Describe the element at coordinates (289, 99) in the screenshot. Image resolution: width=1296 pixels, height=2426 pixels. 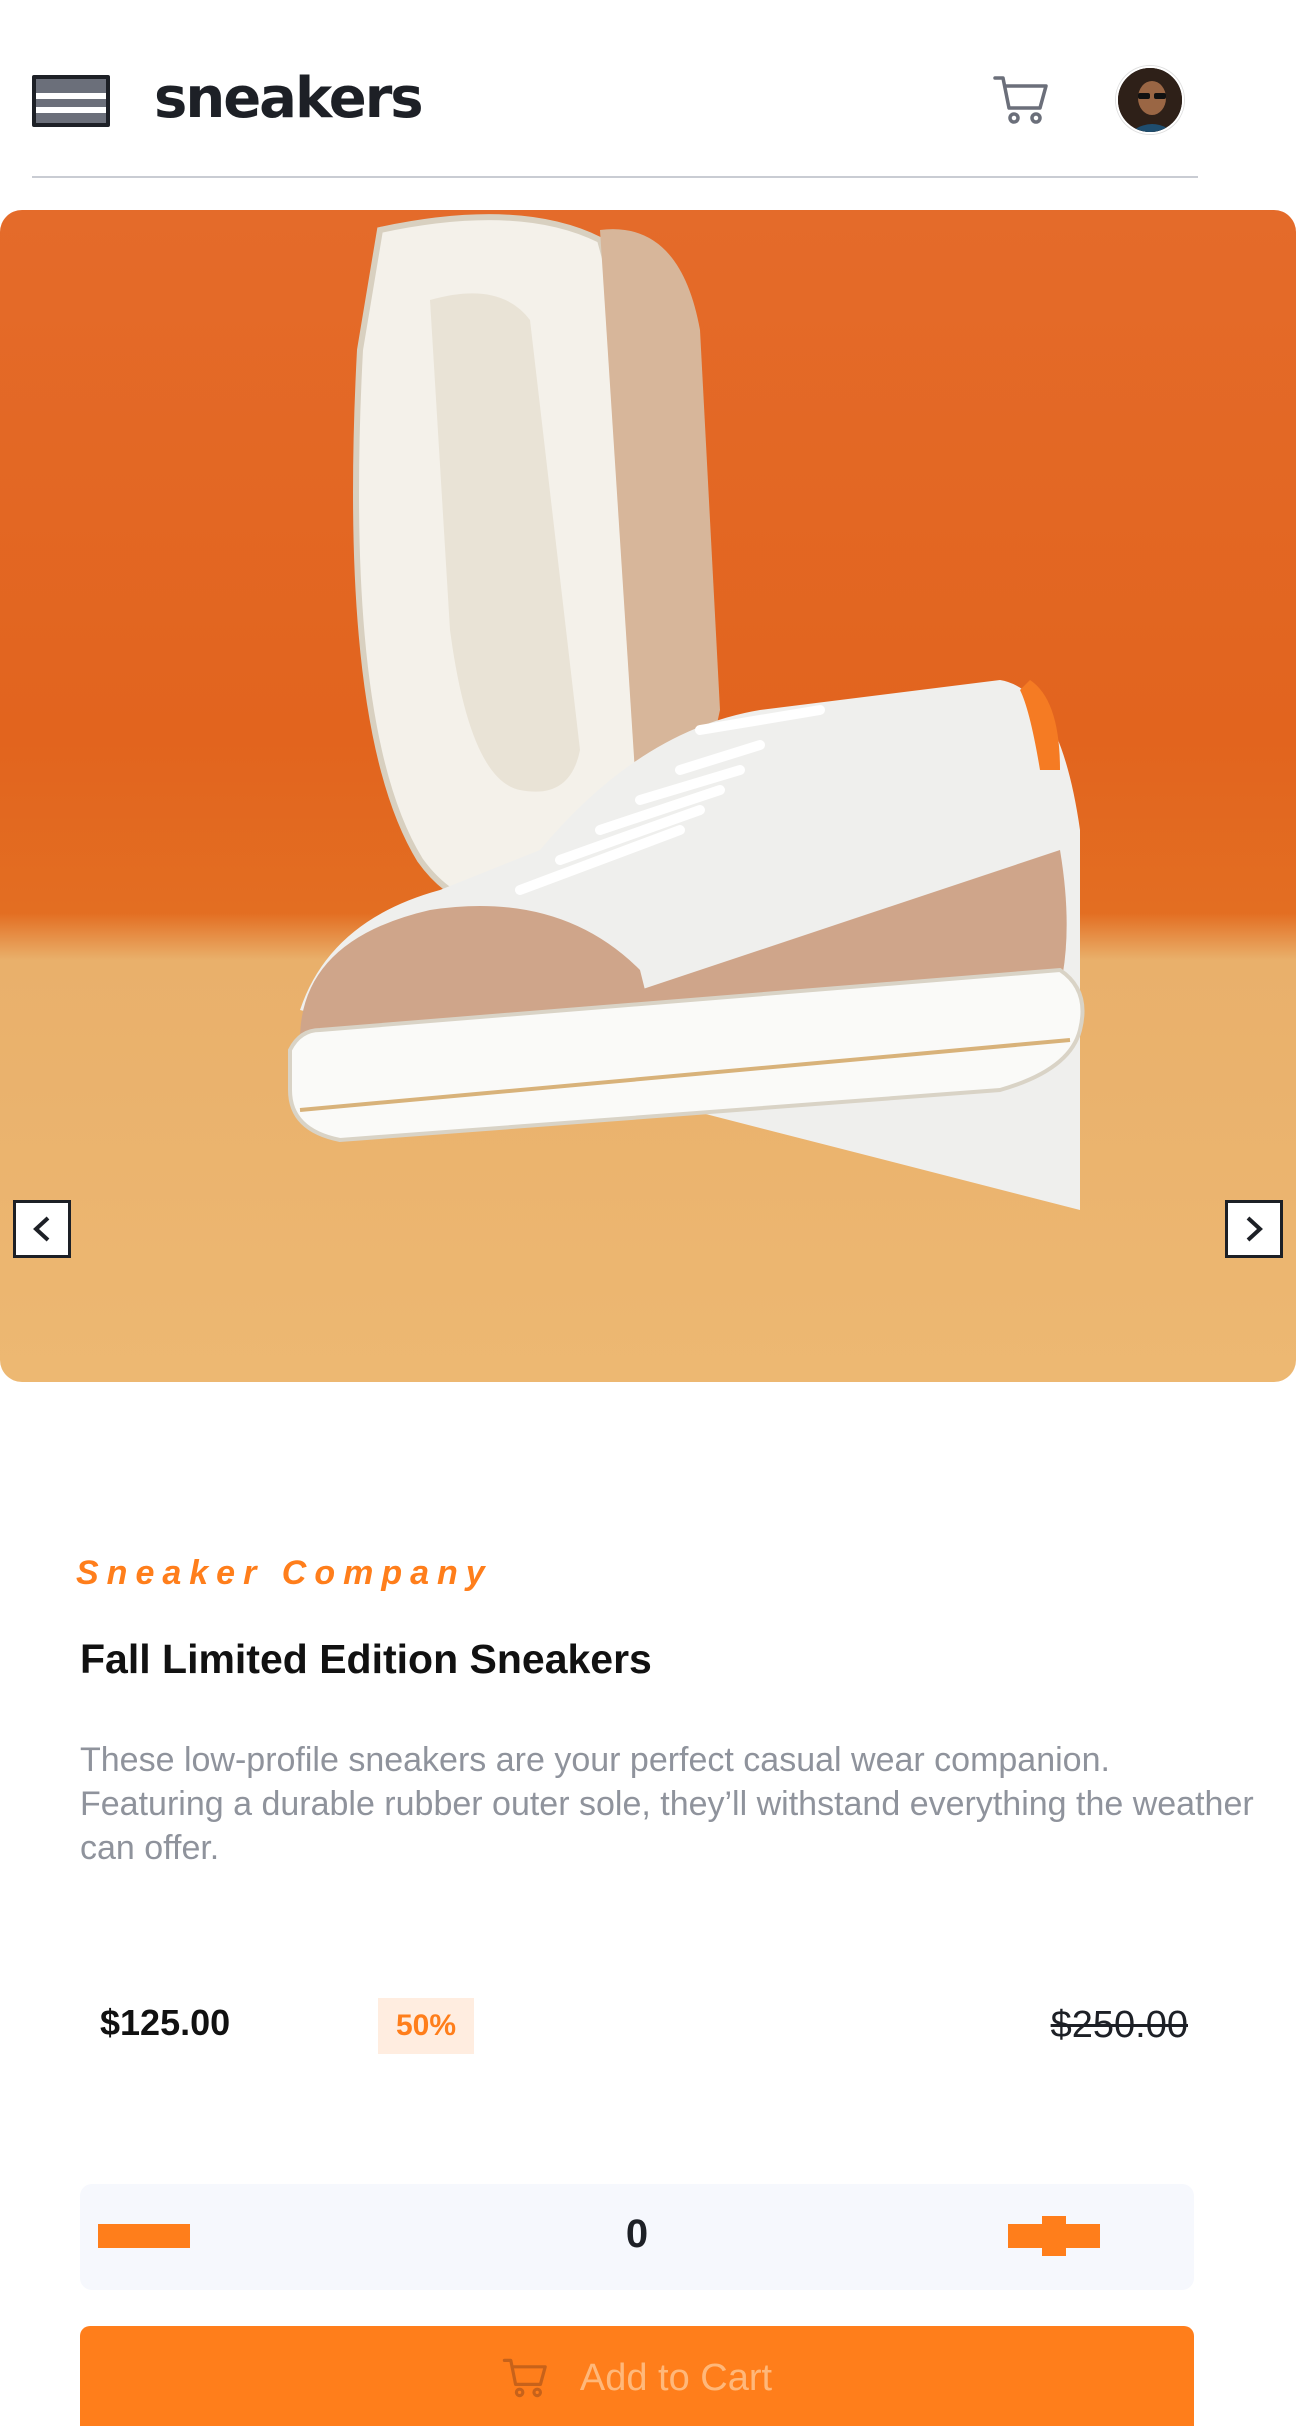
I see `logo: sneakers` at that location.